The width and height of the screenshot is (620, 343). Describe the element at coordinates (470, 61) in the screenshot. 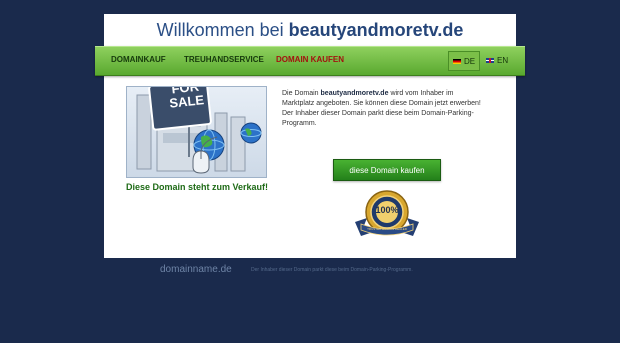

I see `language-de-label: DE` at that location.